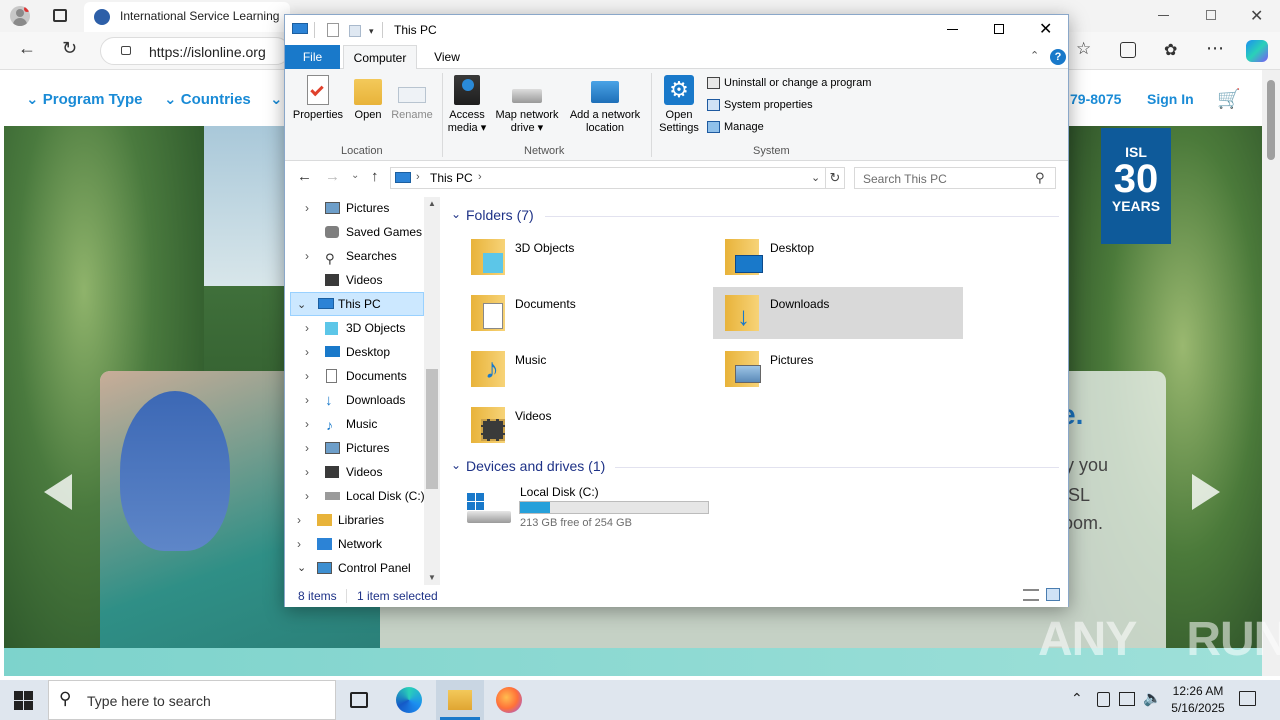  What do you see at coordinates (312, 57) in the screenshot?
I see `tab-file: File` at bounding box center [312, 57].